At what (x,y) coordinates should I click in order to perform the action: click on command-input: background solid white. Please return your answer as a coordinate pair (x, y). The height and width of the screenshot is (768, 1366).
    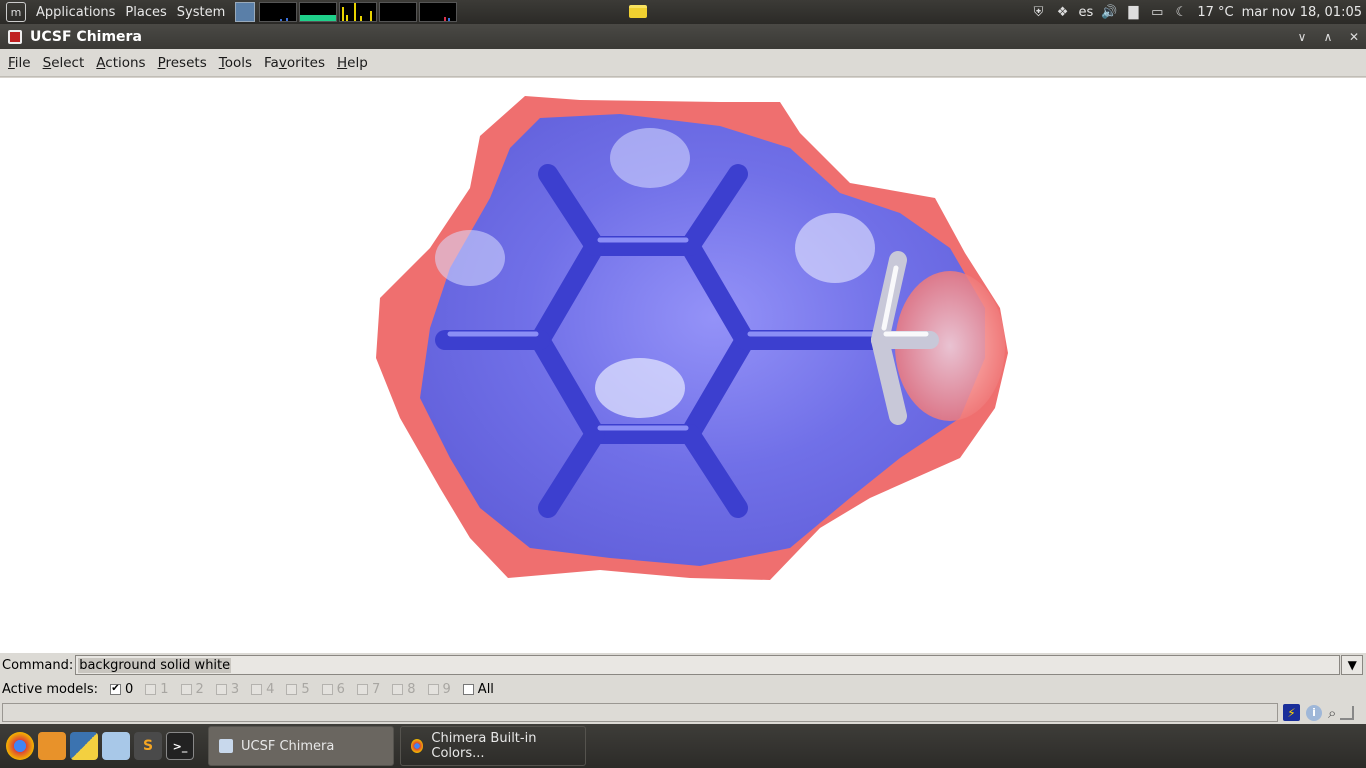
    Looking at the image, I should click on (708, 665).